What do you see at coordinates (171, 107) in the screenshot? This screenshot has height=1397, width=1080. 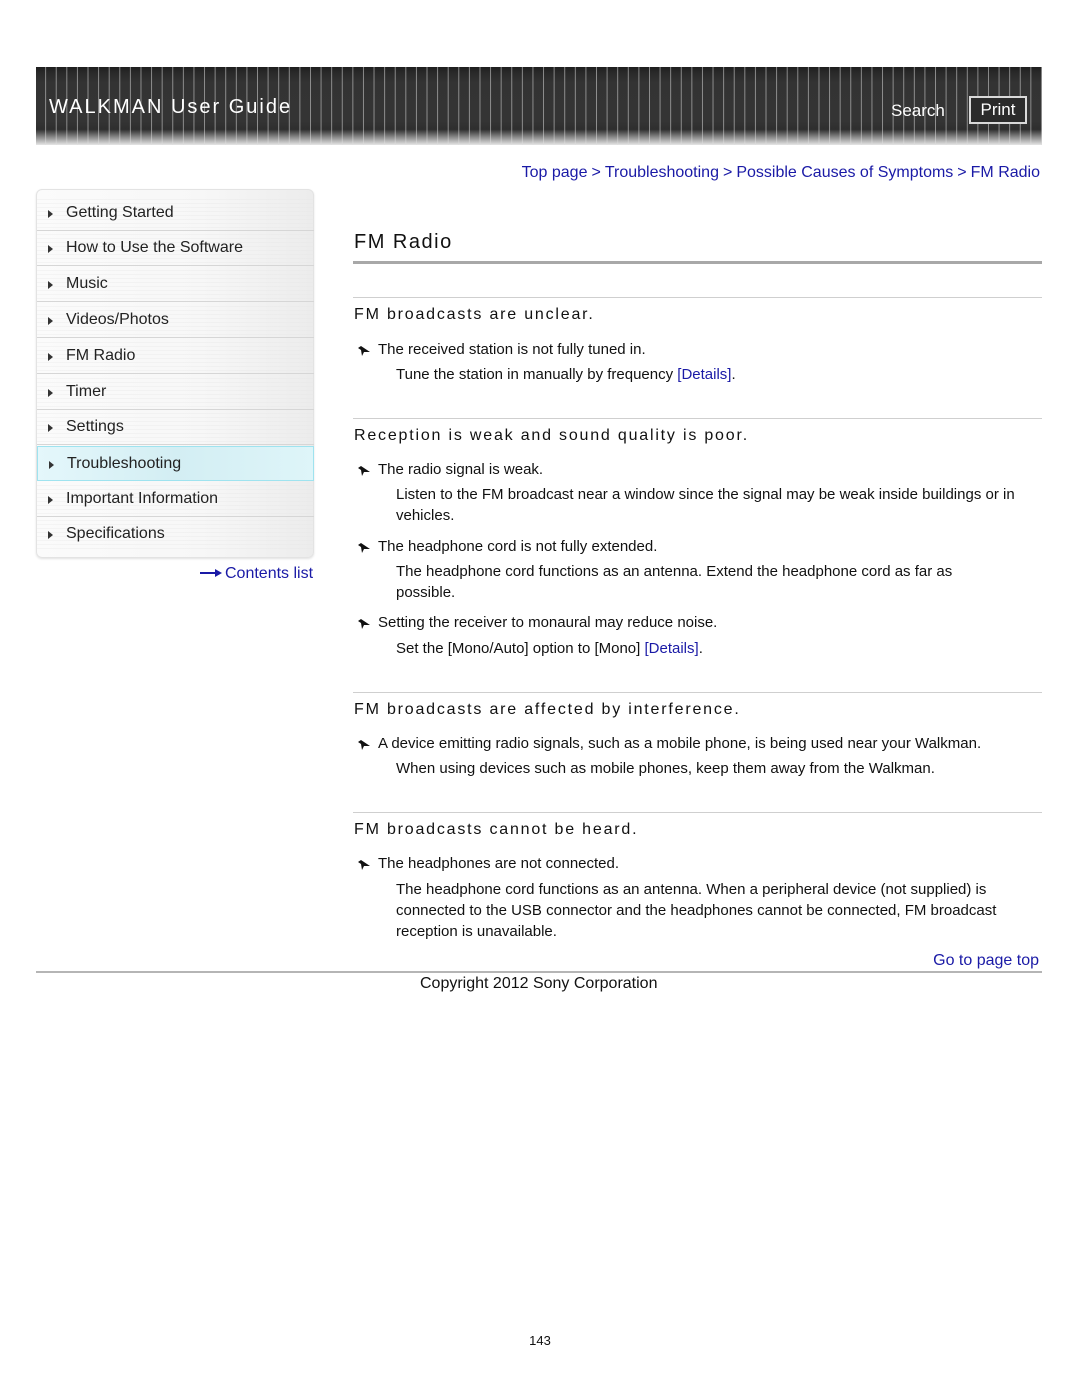 I see `guide-title: WALKMAN User Guide` at bounding box center [171, 107].